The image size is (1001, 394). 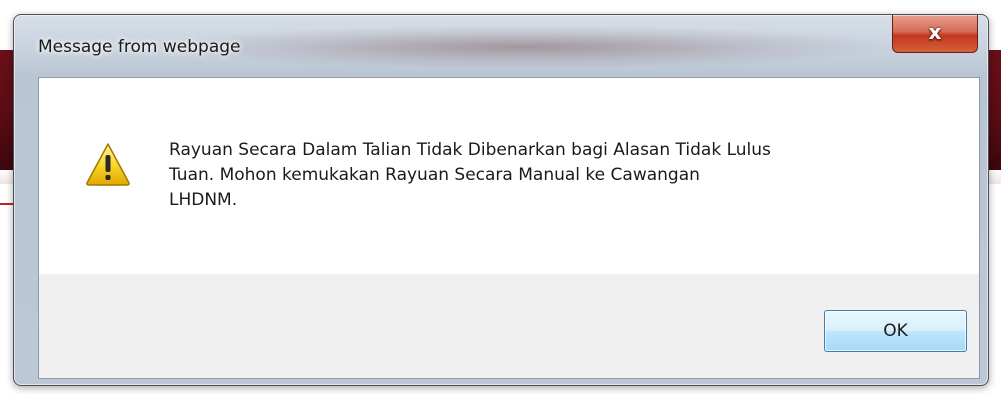 I want to click on ok-button: OK, so click(x=895, y=331).